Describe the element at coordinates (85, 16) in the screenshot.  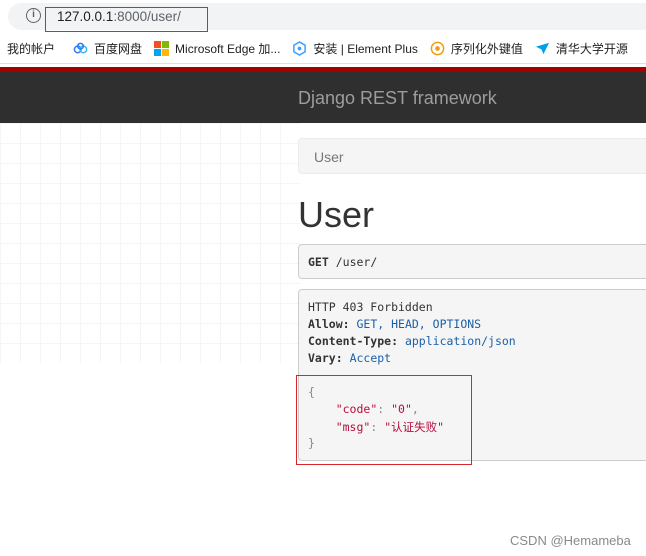
I see `url-host: 127.0.0.1` at that location.